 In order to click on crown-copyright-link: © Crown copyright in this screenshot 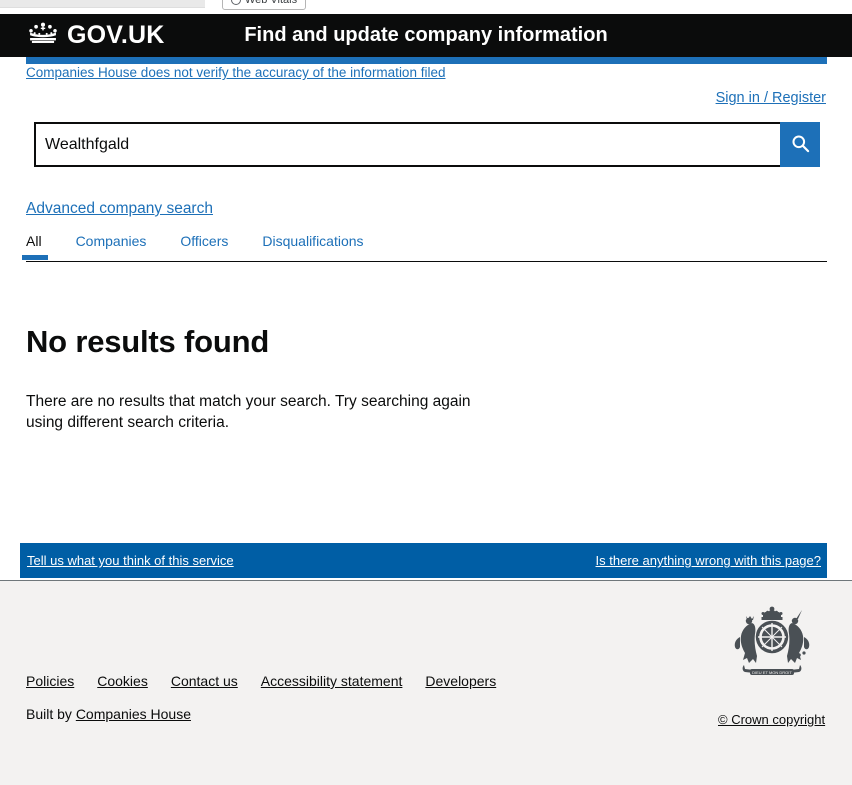, I will do `click(771, 719)`.